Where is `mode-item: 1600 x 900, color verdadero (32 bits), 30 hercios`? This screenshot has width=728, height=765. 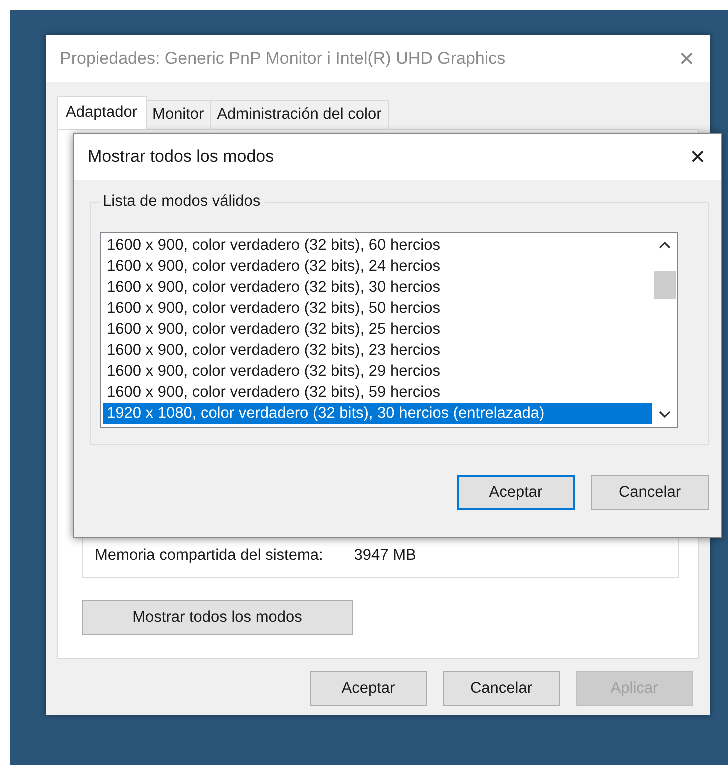 mode-item: 1600 x 900, color verdadero (32 bits), 30 hercios is located at coordinates (377, 287).